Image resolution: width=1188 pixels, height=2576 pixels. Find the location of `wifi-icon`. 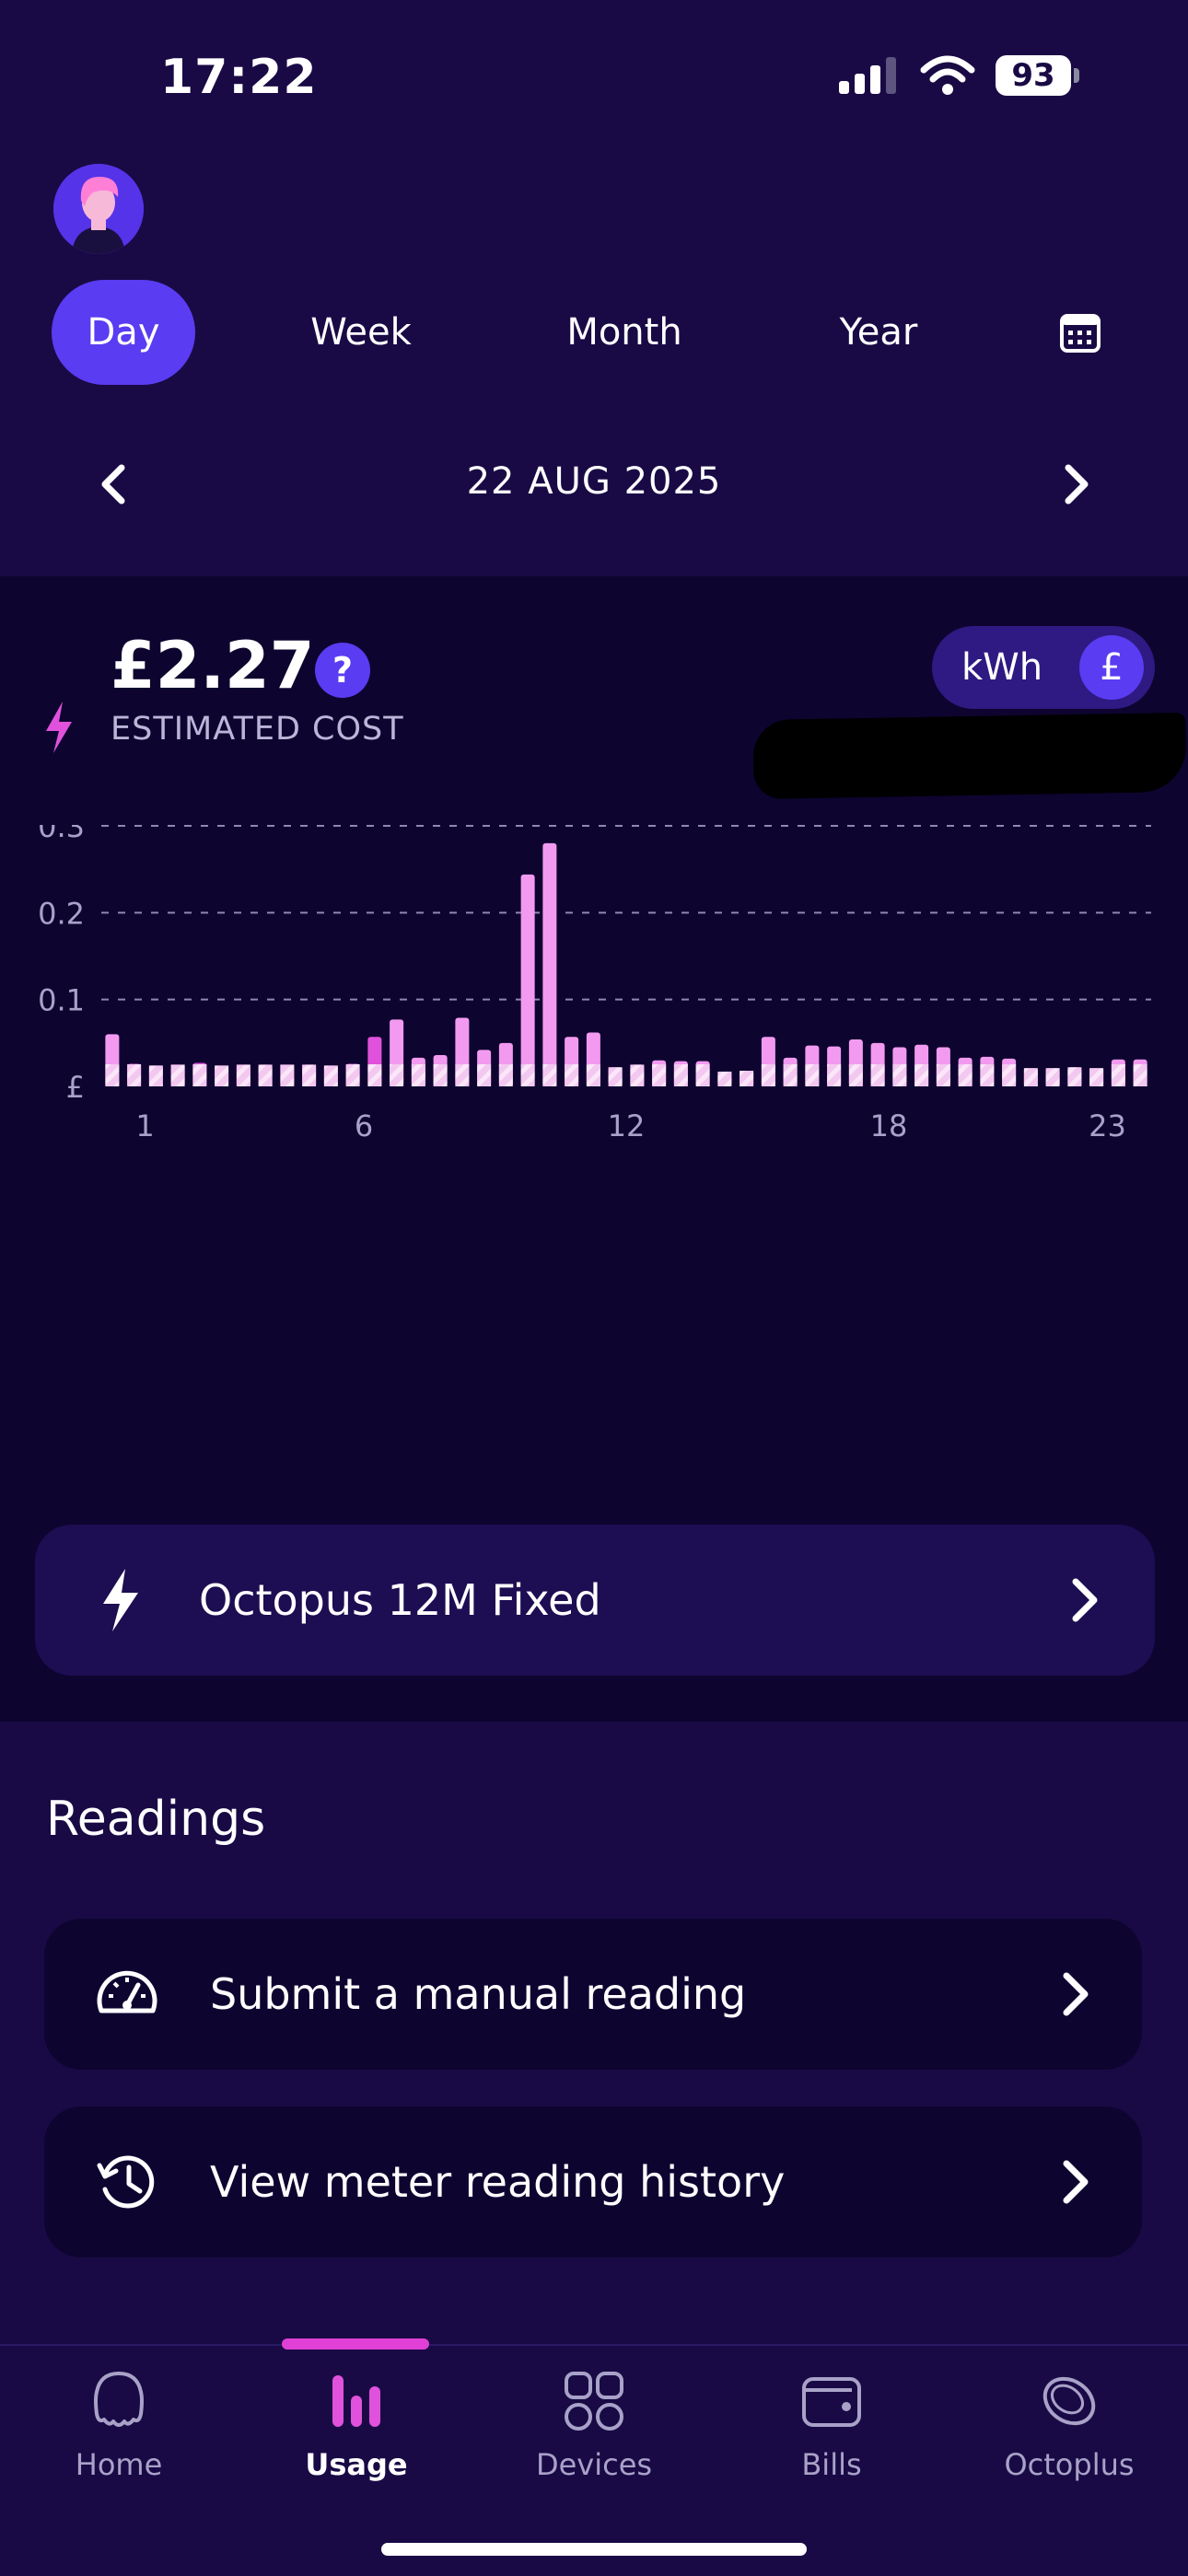

wifi-icon is located at coordinates (948, 75).